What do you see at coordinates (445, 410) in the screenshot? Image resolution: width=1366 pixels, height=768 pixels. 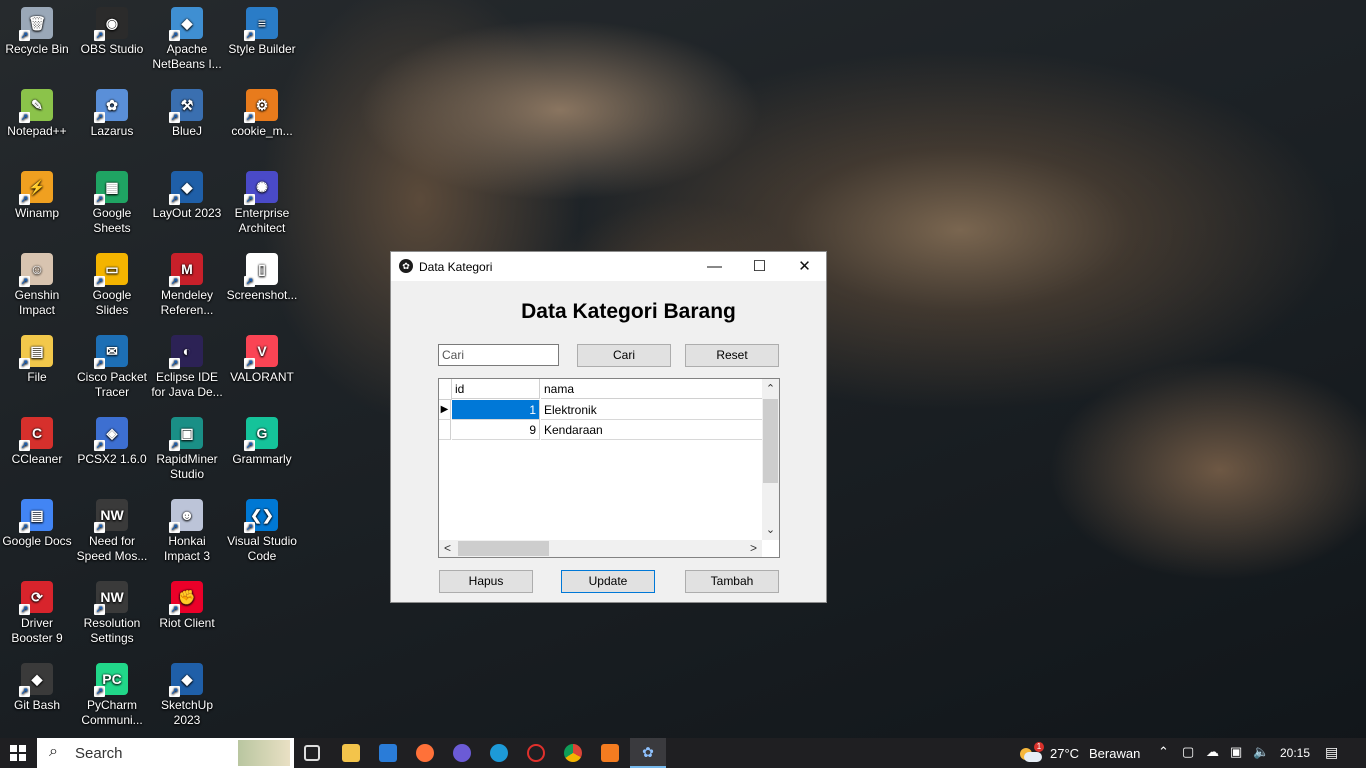 I see `row-marker: ▶` at bounding box center [445, 410].